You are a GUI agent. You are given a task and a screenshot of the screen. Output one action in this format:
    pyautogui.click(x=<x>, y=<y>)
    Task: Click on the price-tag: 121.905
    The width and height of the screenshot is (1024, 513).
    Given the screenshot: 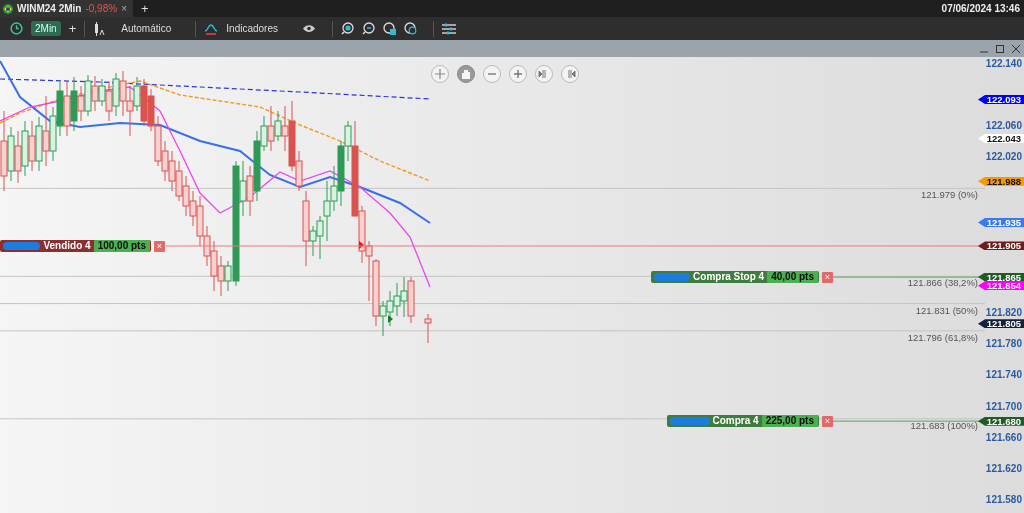 What is the action you would take?
    pyautogui.click(x=1001, y=246)
    